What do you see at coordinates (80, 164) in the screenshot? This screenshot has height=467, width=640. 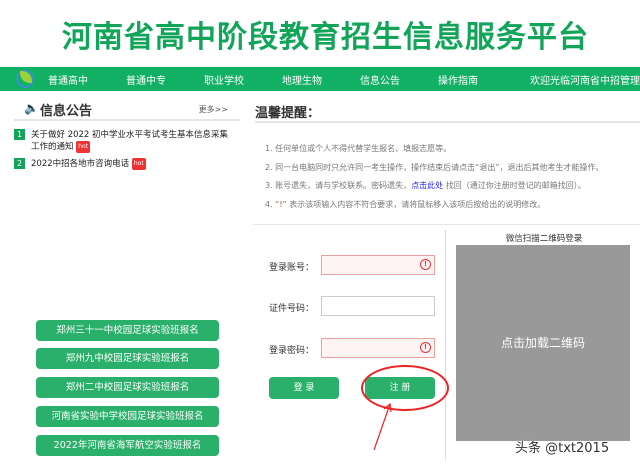 I see `notice-text: 2022中招各地市咨询电话` at bounding box center [80, 164].